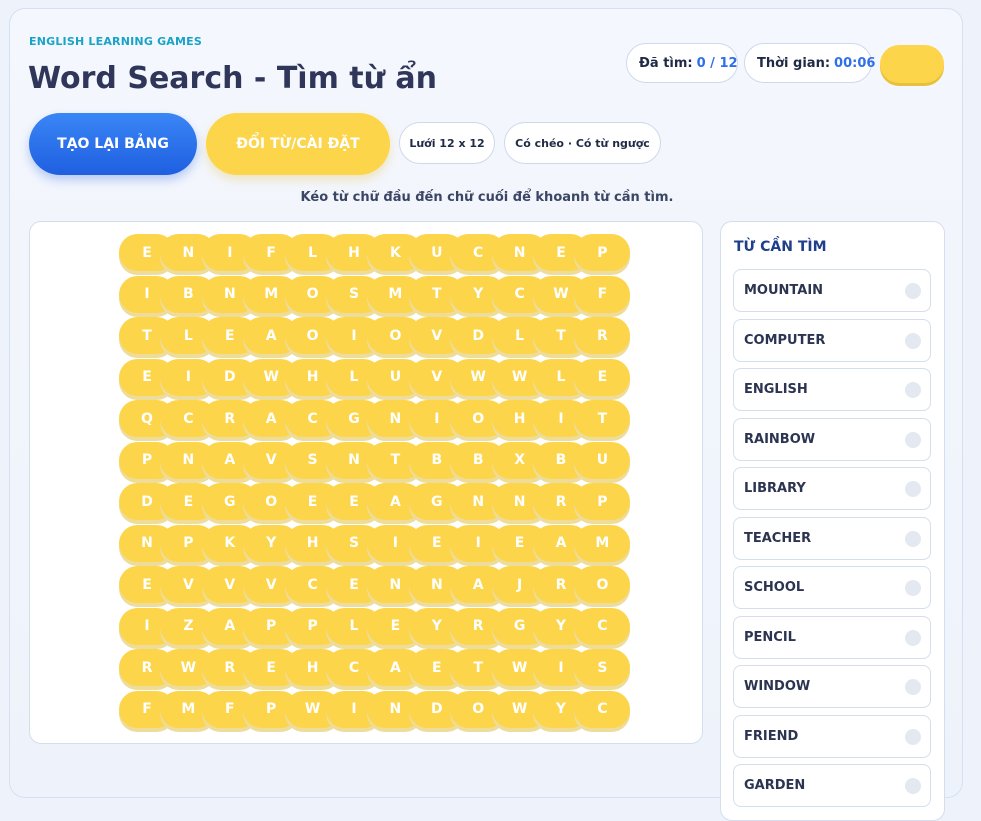  I want to click on eyebrow-label: ENGLISH LEARNING GAMES, so click(116, 41).